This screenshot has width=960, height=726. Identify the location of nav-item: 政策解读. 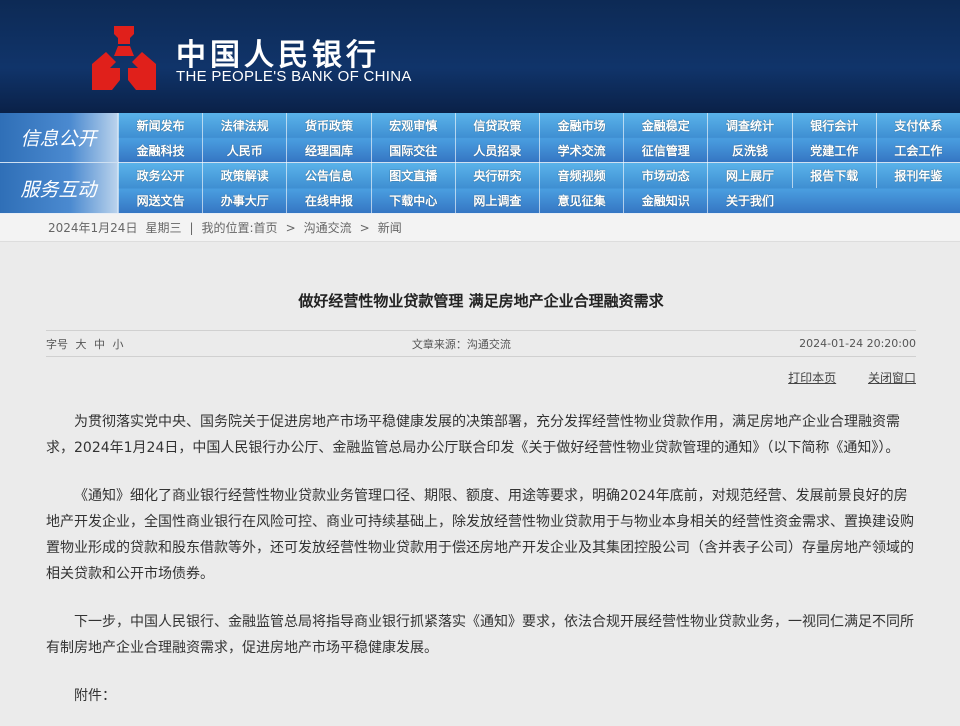
(244, 175).